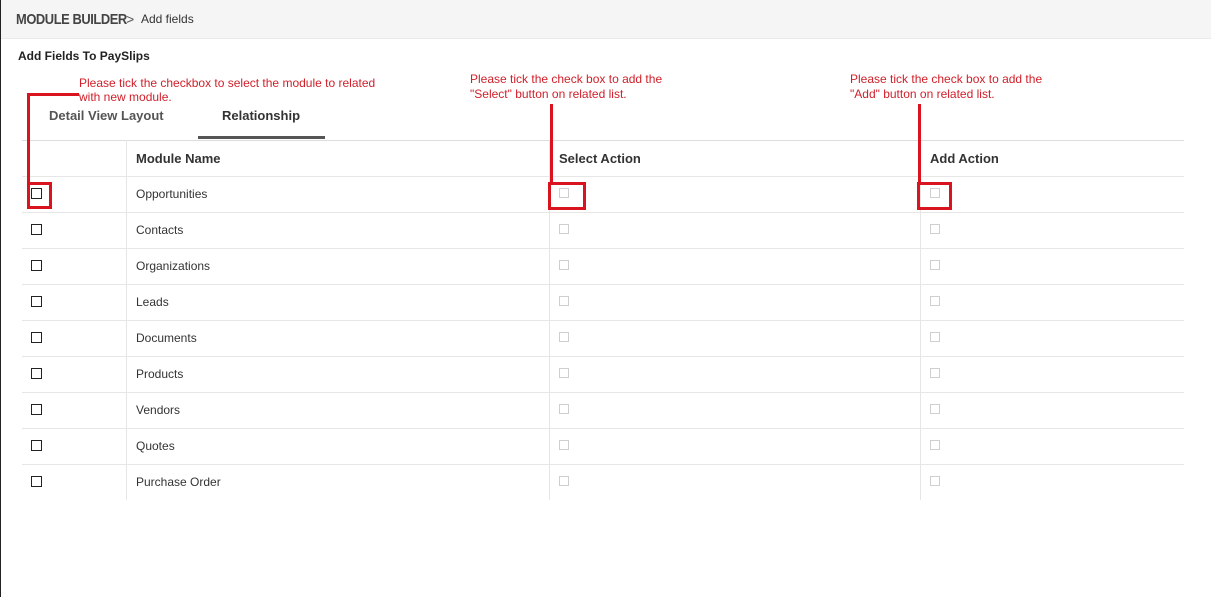  What do you see at coordinates (603, 303) in the screenshot?
I see `table-row: Leads` at bounding box center [603, 303].